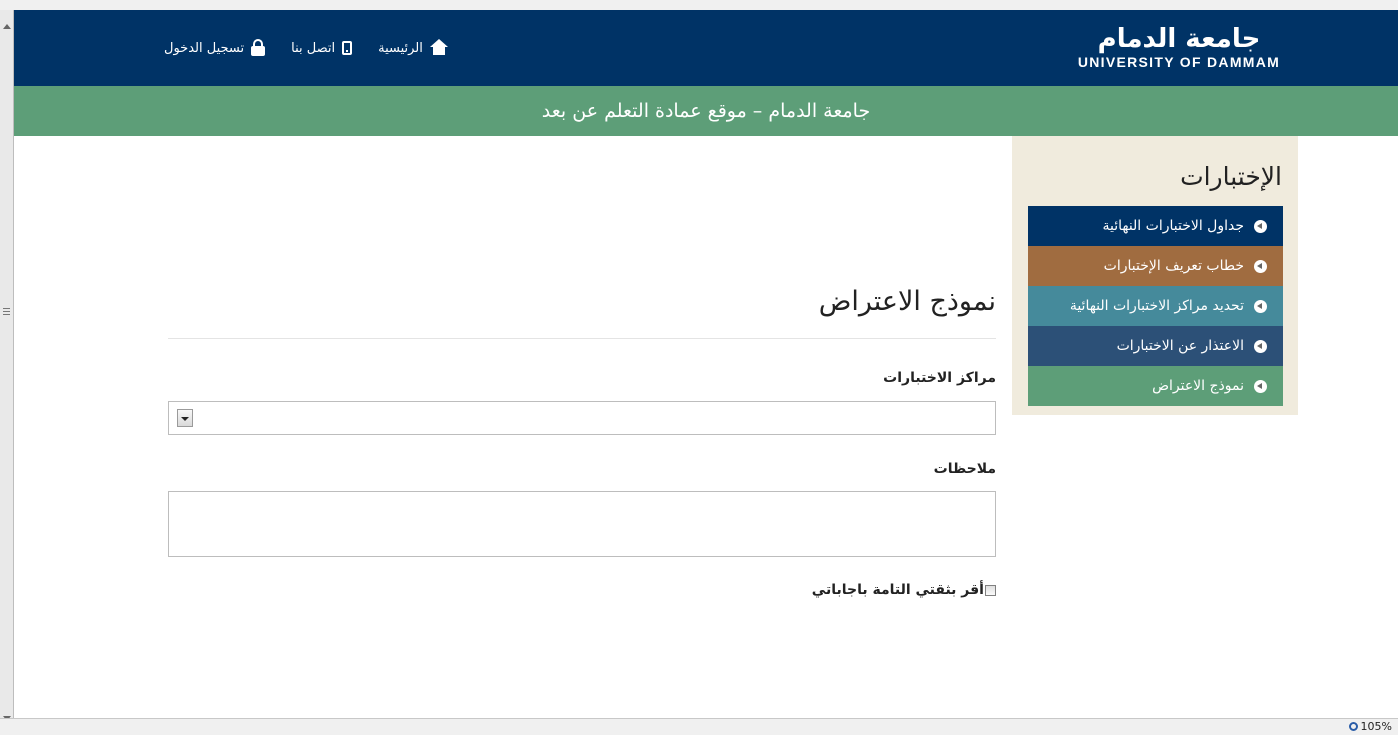 This screenshot has width=1398, height=735. I want to click on sidebar-item-exam-excuse: الاعتذار عن الاختبارات, so click(1155, 346).